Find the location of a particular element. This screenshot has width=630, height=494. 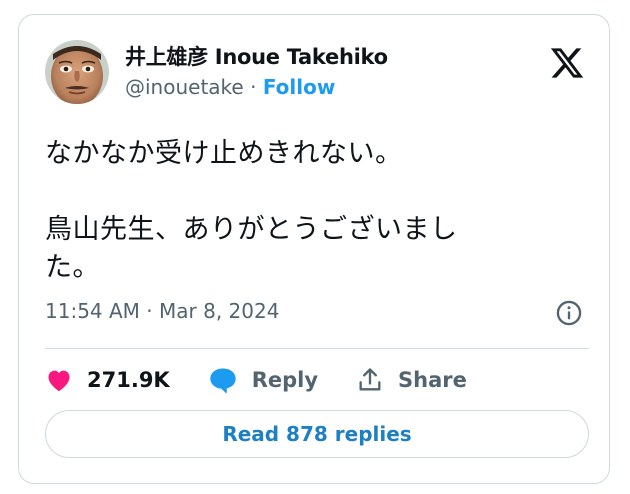

heart-icon is located at coordinates (59, 381).